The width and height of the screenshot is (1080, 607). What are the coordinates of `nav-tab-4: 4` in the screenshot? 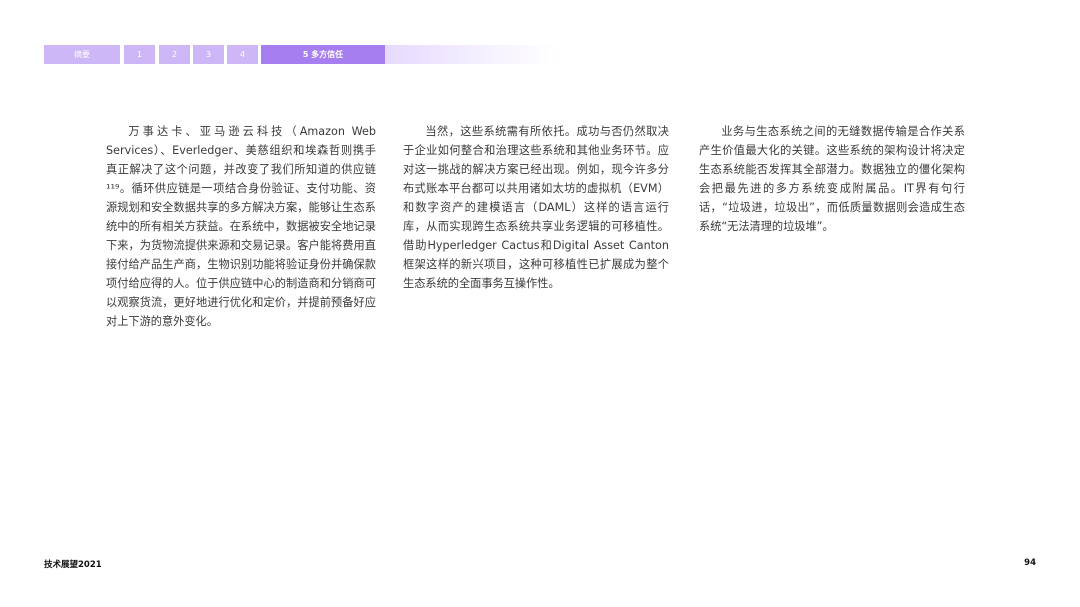 It's located at (242, 54).